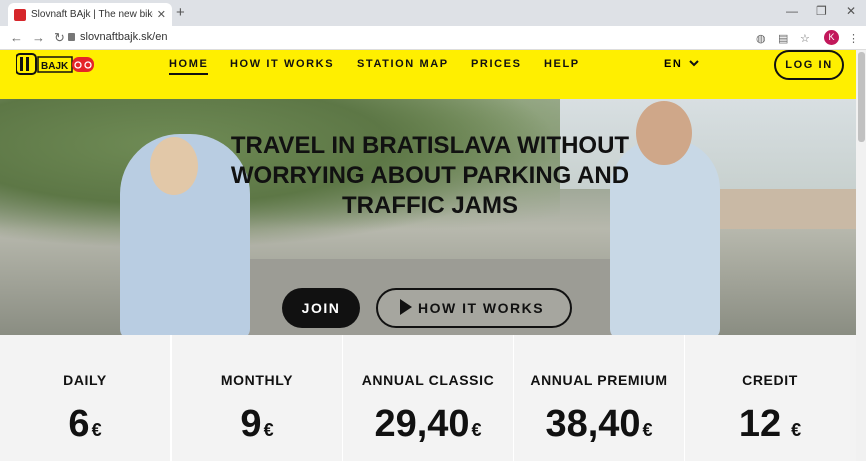 This screenshot has width=866, height=461. Describe the element at coordinates (599, 398) in the screenshot. I see `plan-card-annual-premium: ANNUAL PREMIUM 38,40 €` at that location.